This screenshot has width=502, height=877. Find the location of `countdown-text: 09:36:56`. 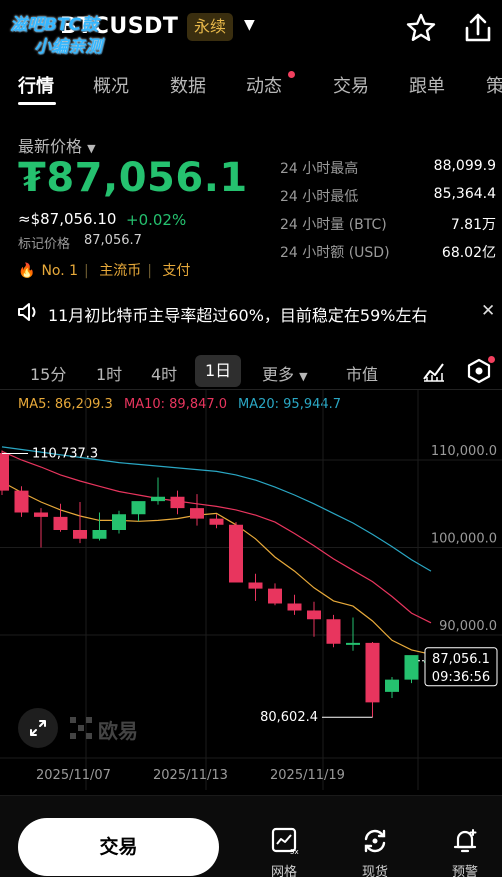

countdown-text: 09:36:56 is located at coordinates (461, 677).